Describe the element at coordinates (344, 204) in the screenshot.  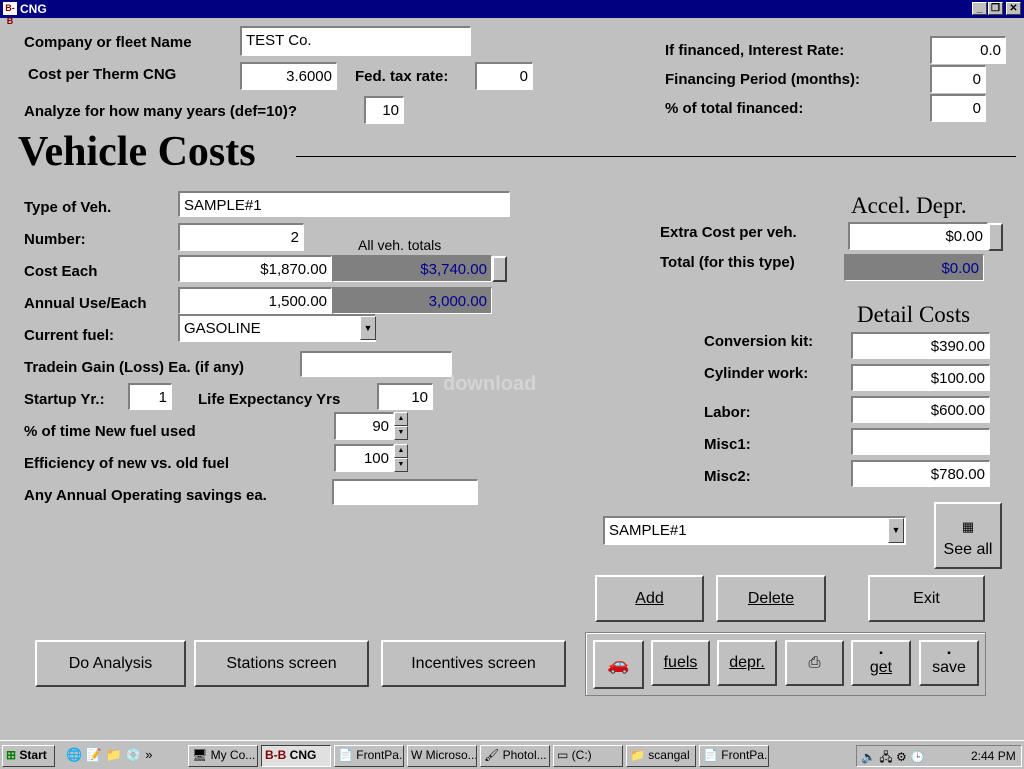
I see `veh-type-input: SAMPLE#1` at that location.